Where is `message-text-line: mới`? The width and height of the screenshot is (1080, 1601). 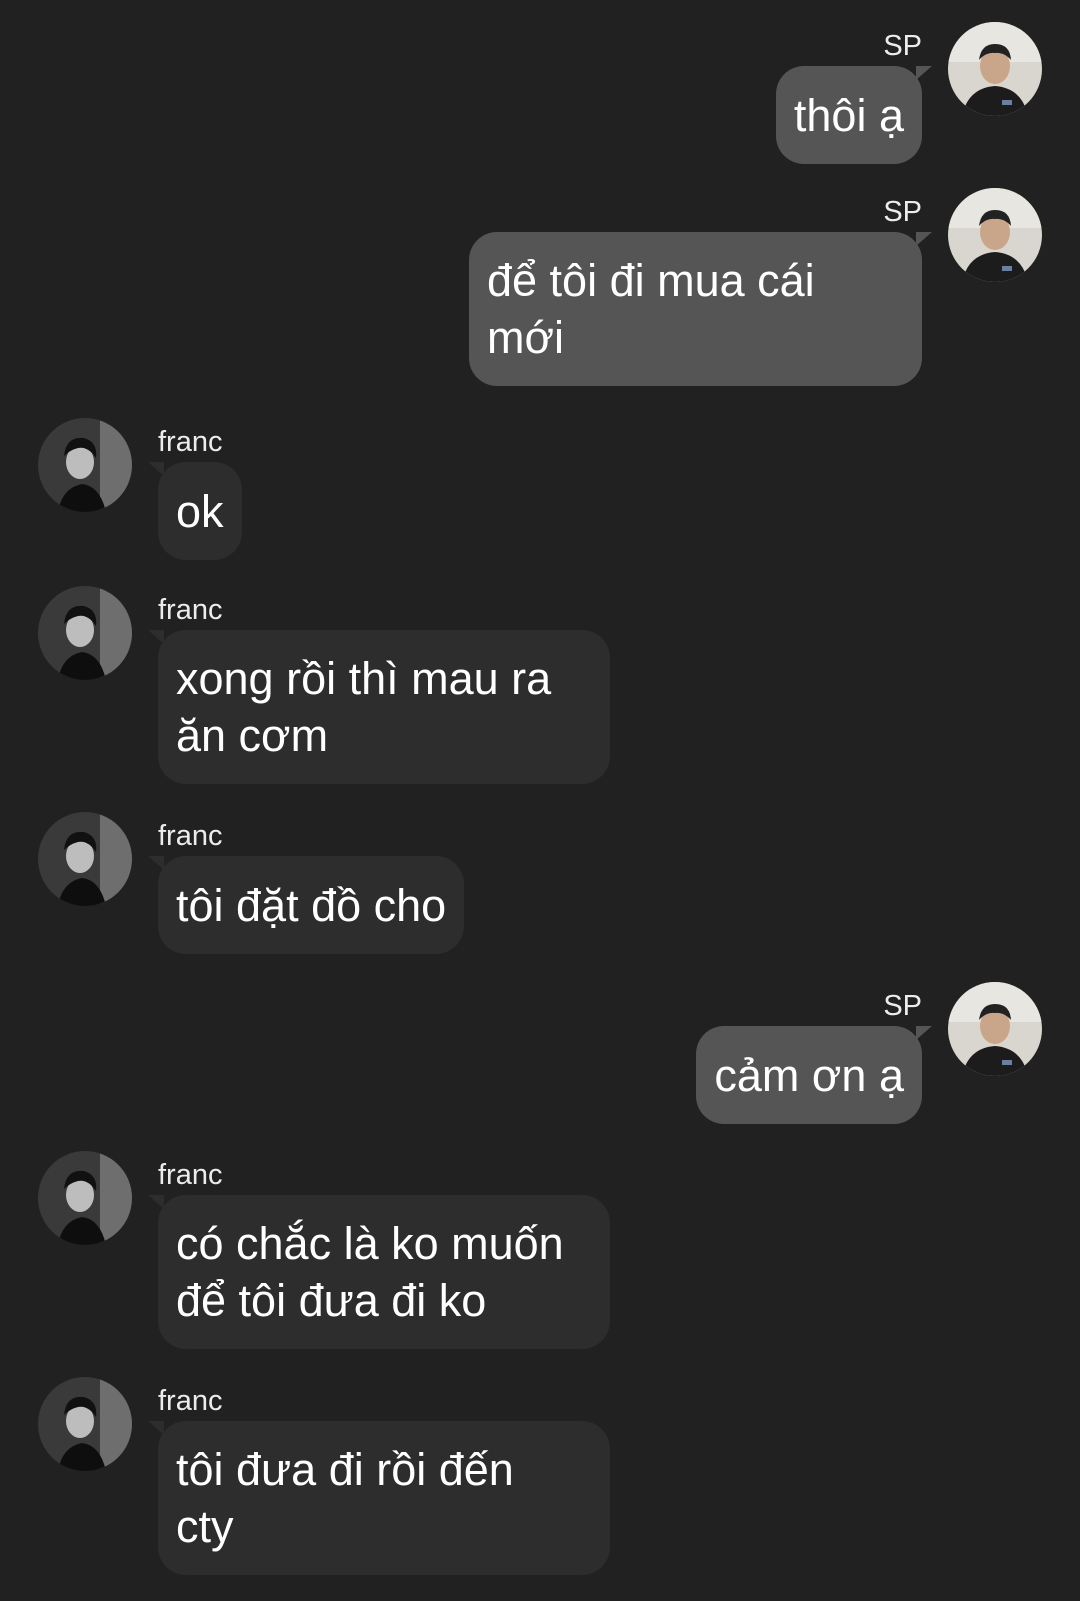 message-text-line: mới is located at coordinates (525, 337).